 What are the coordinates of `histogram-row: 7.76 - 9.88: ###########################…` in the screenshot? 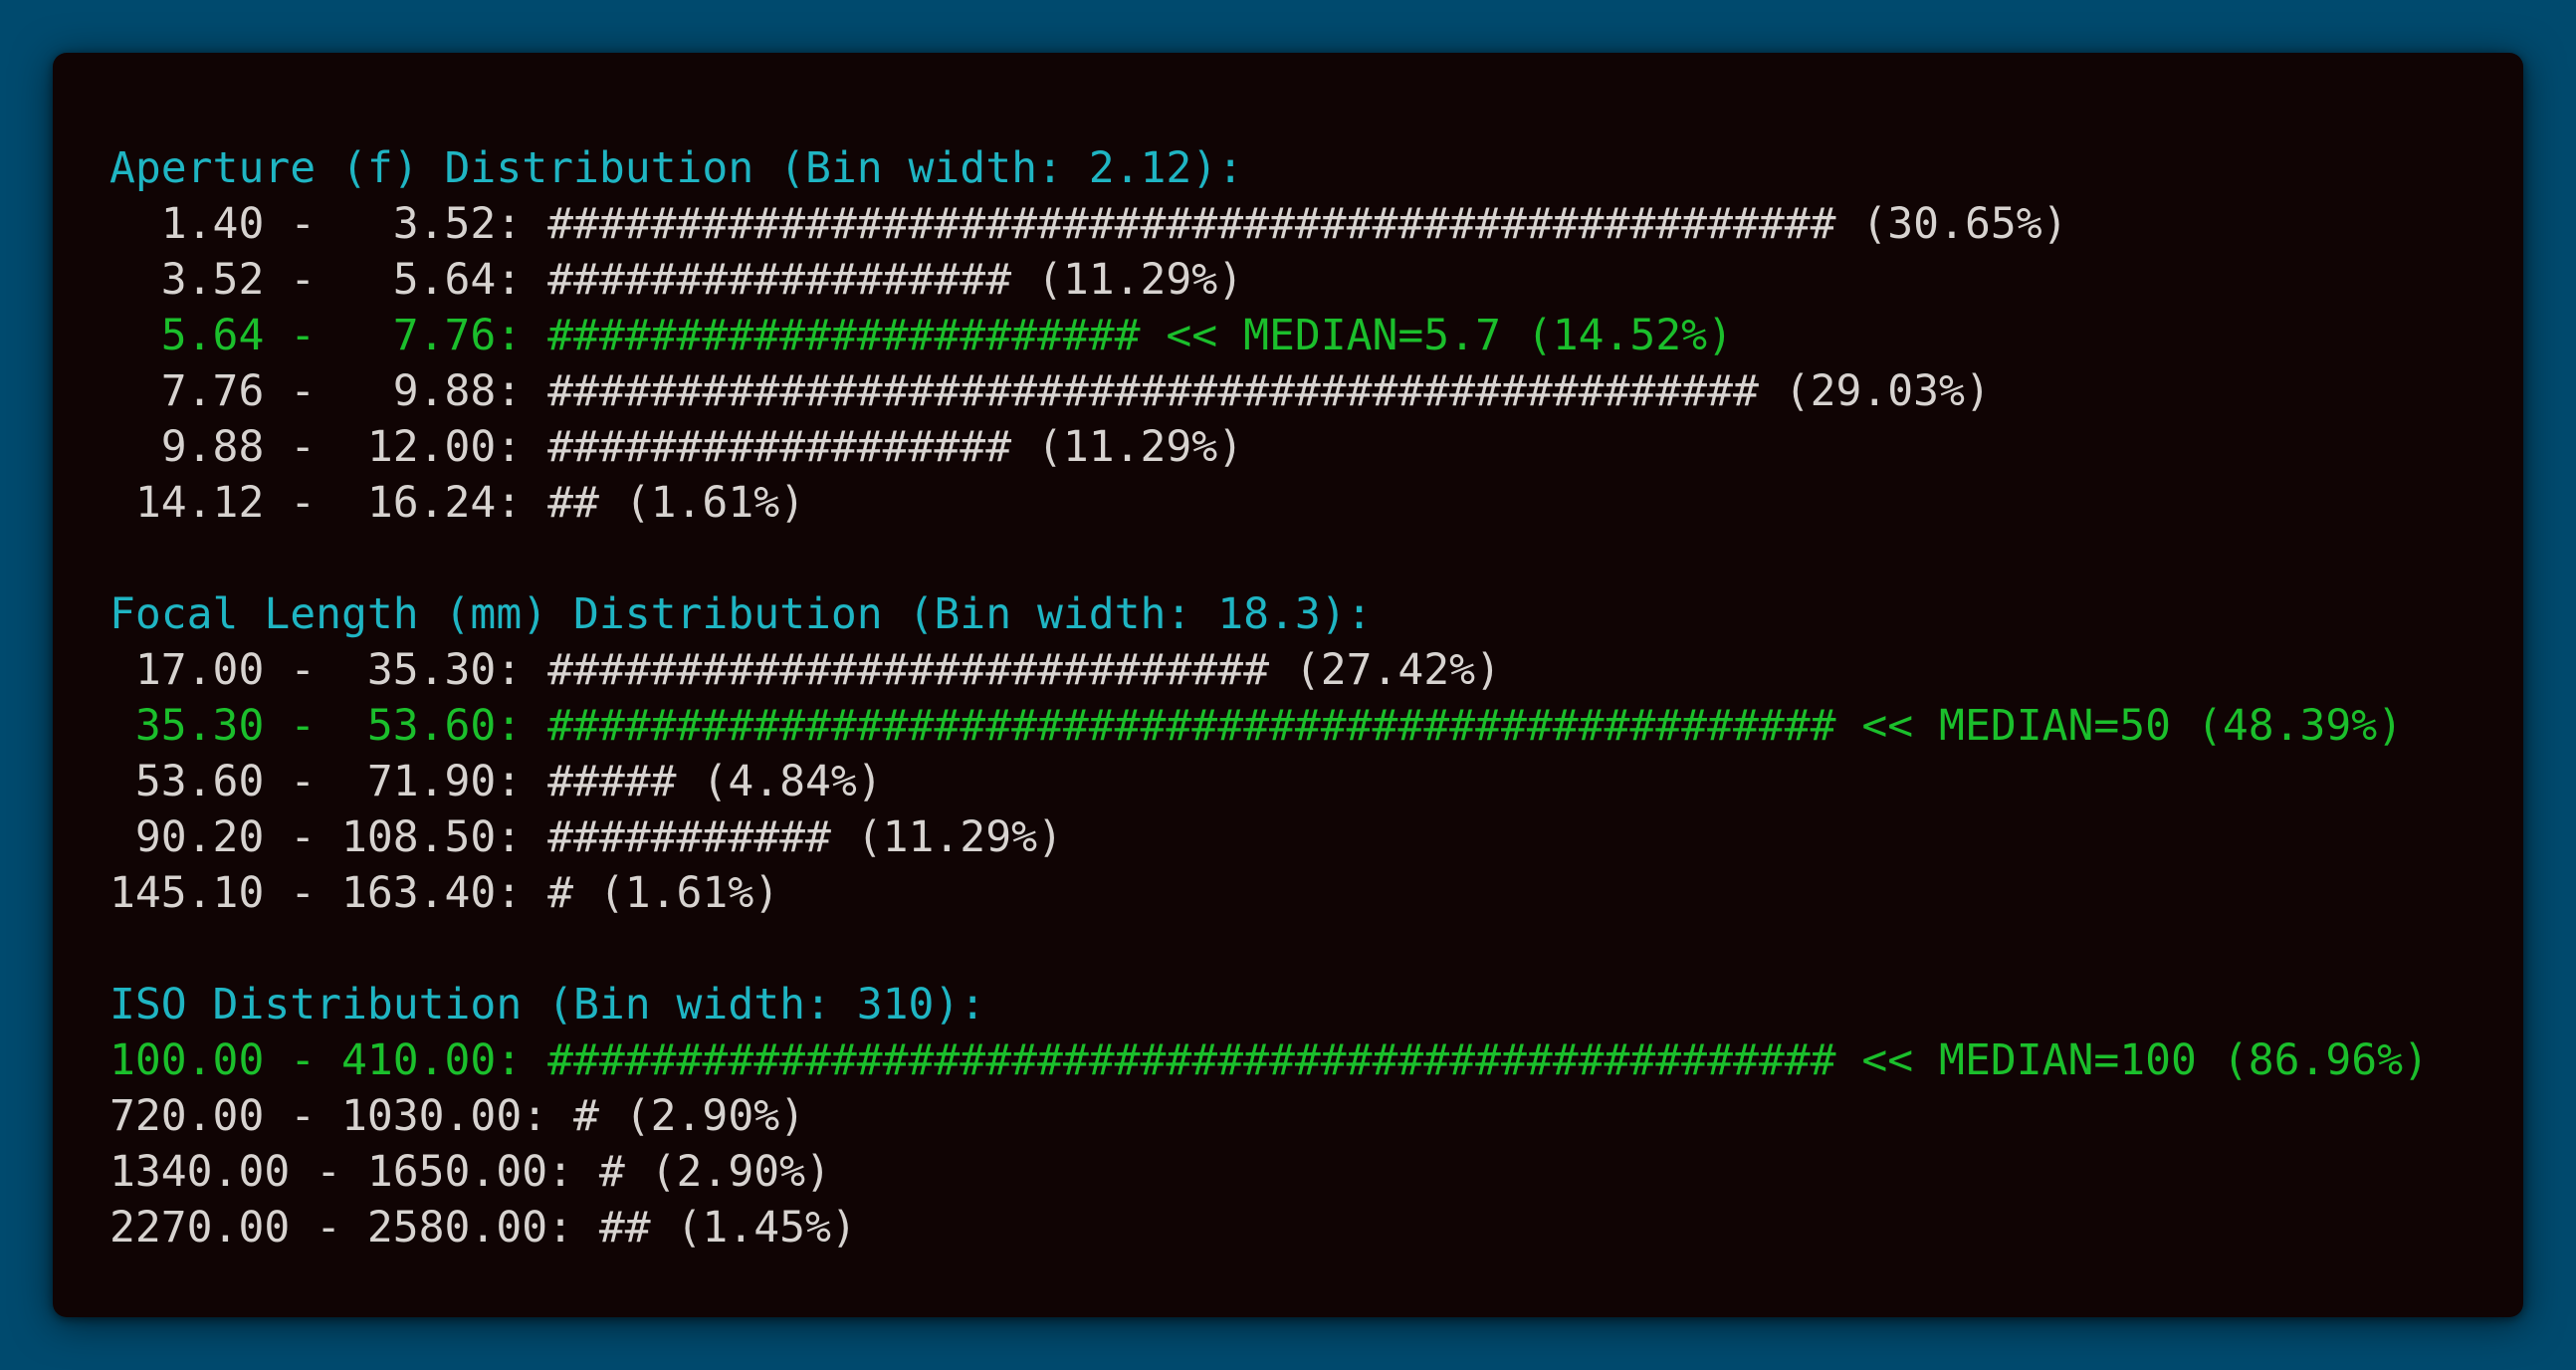 It's located at (1050, 391).